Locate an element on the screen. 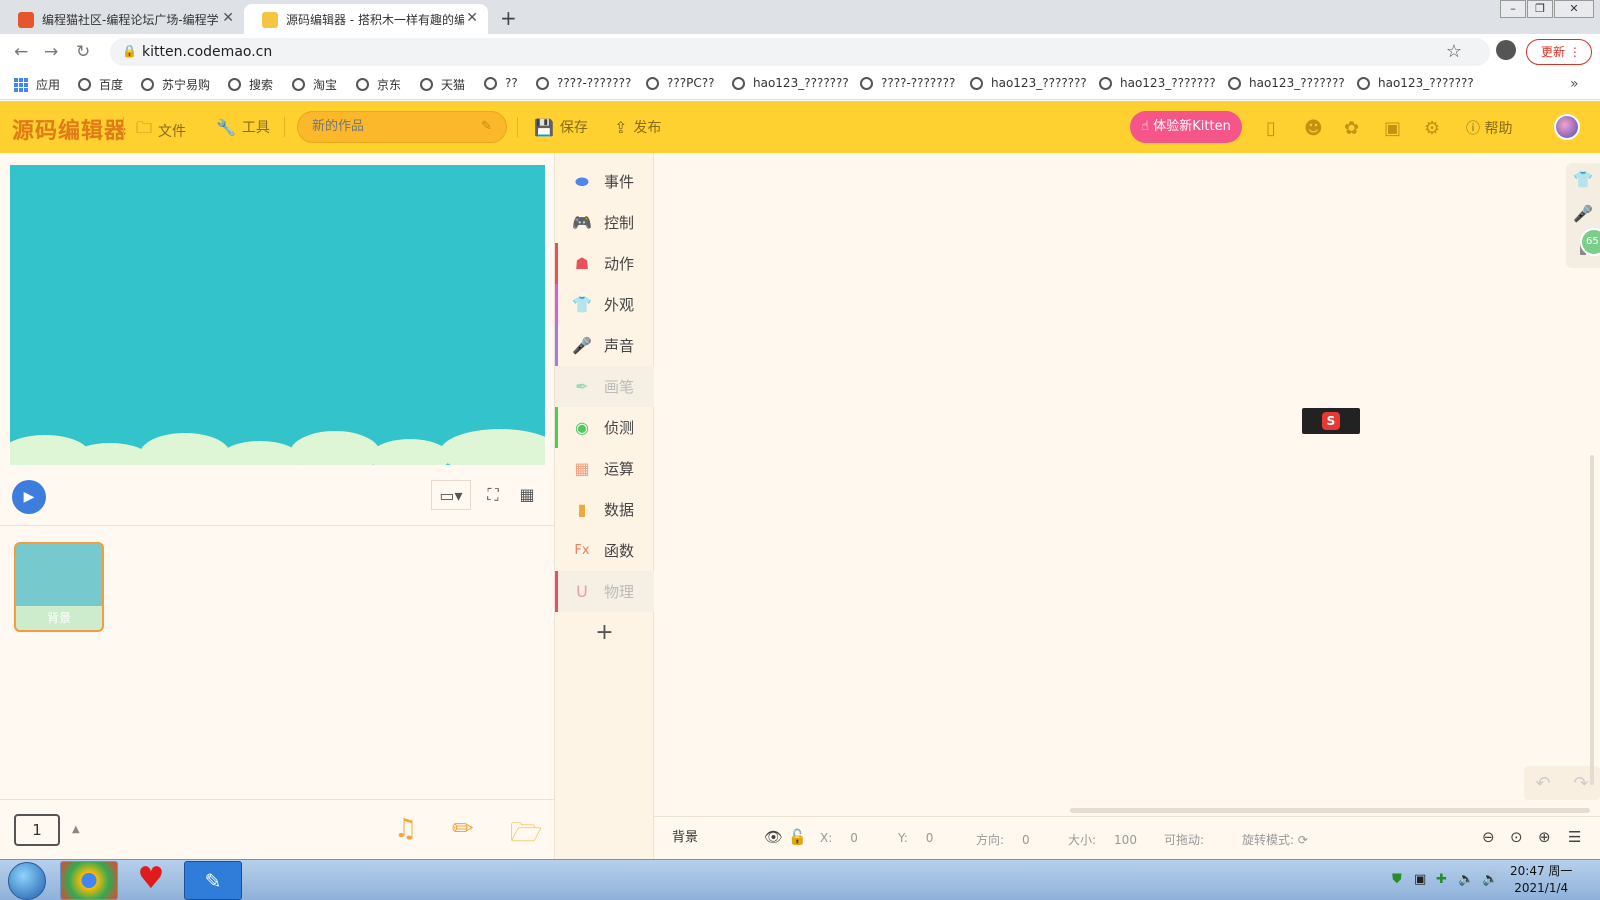 The width and height of the screenshot is (1600, 900). category-data: ▮ 数据 is located at coordinates (604, 509).